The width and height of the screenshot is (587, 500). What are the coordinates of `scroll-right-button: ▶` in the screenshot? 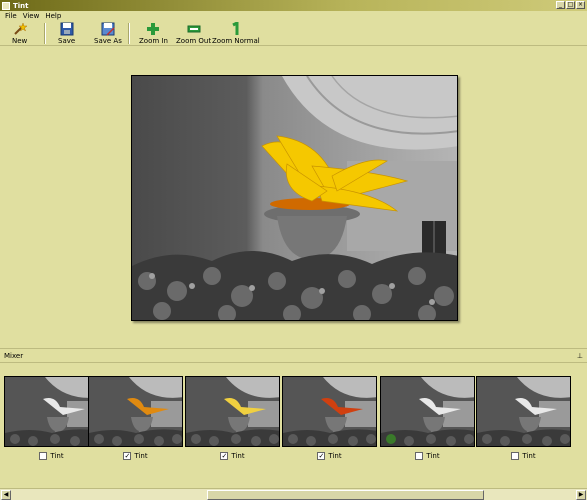 It's located at (581, 495).